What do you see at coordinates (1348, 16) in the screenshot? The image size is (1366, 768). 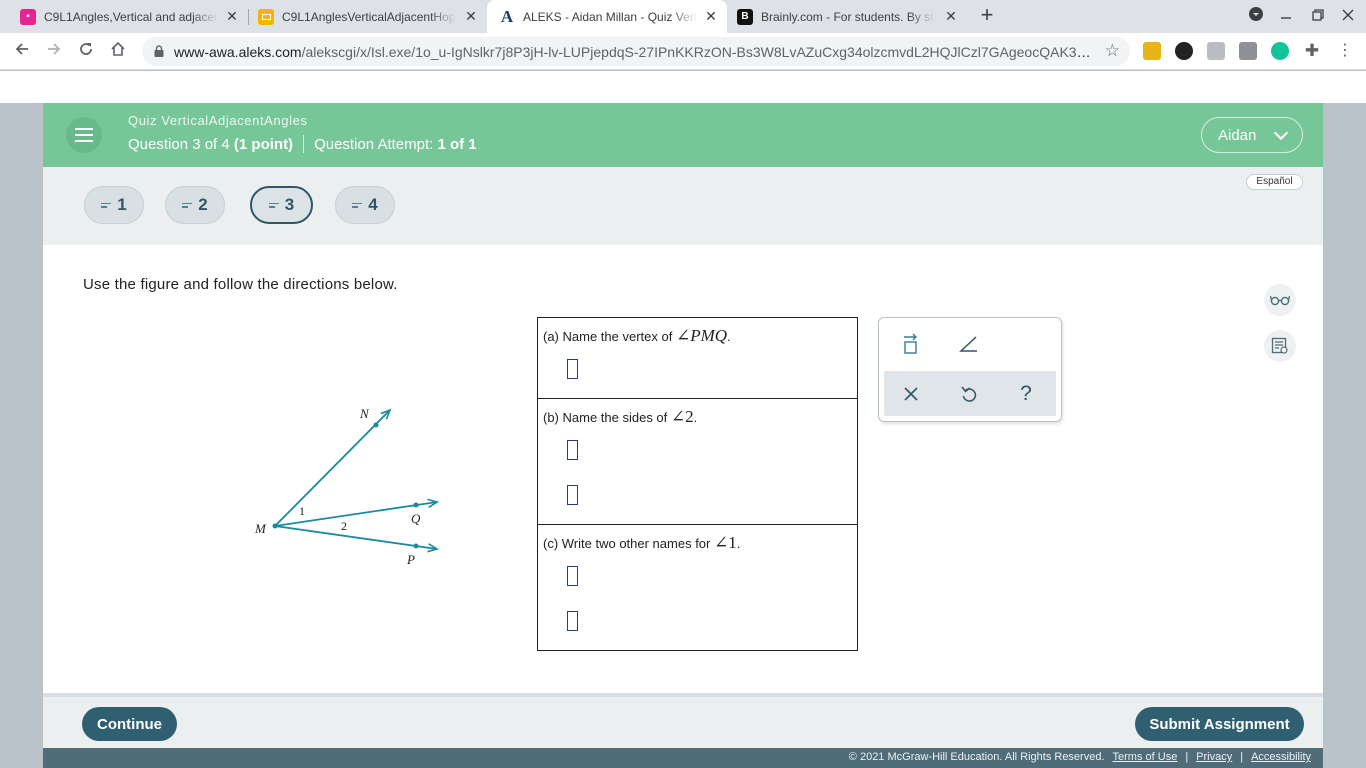 I see `close-window-icon` at bounding box center [1348, 16].